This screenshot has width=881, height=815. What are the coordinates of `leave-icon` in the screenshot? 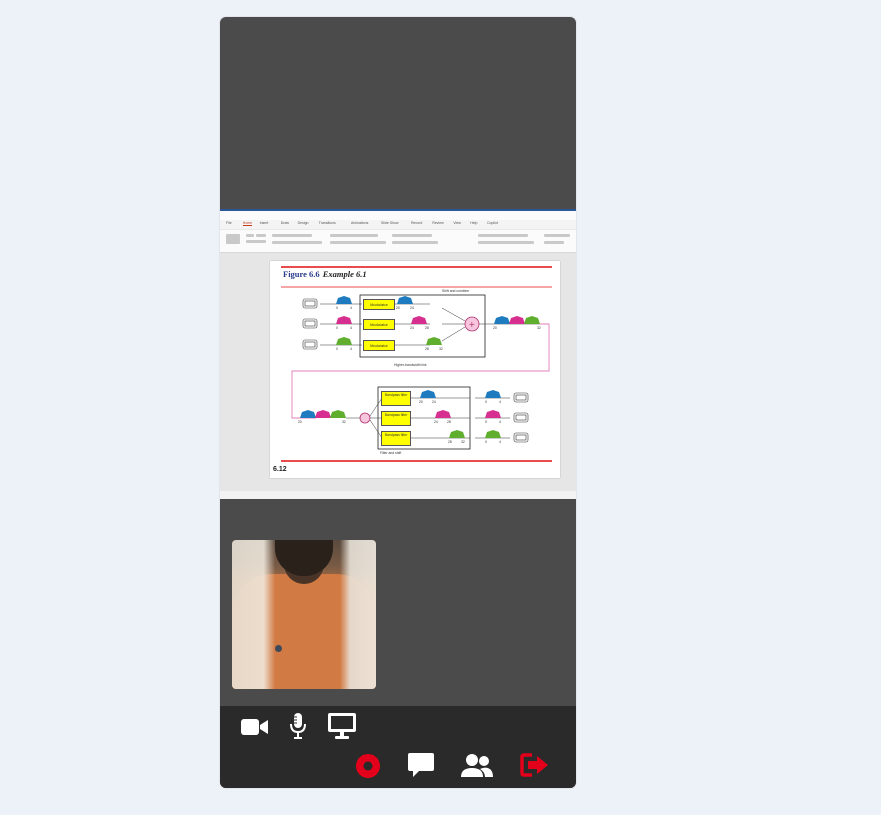 It's located at (534, 765).